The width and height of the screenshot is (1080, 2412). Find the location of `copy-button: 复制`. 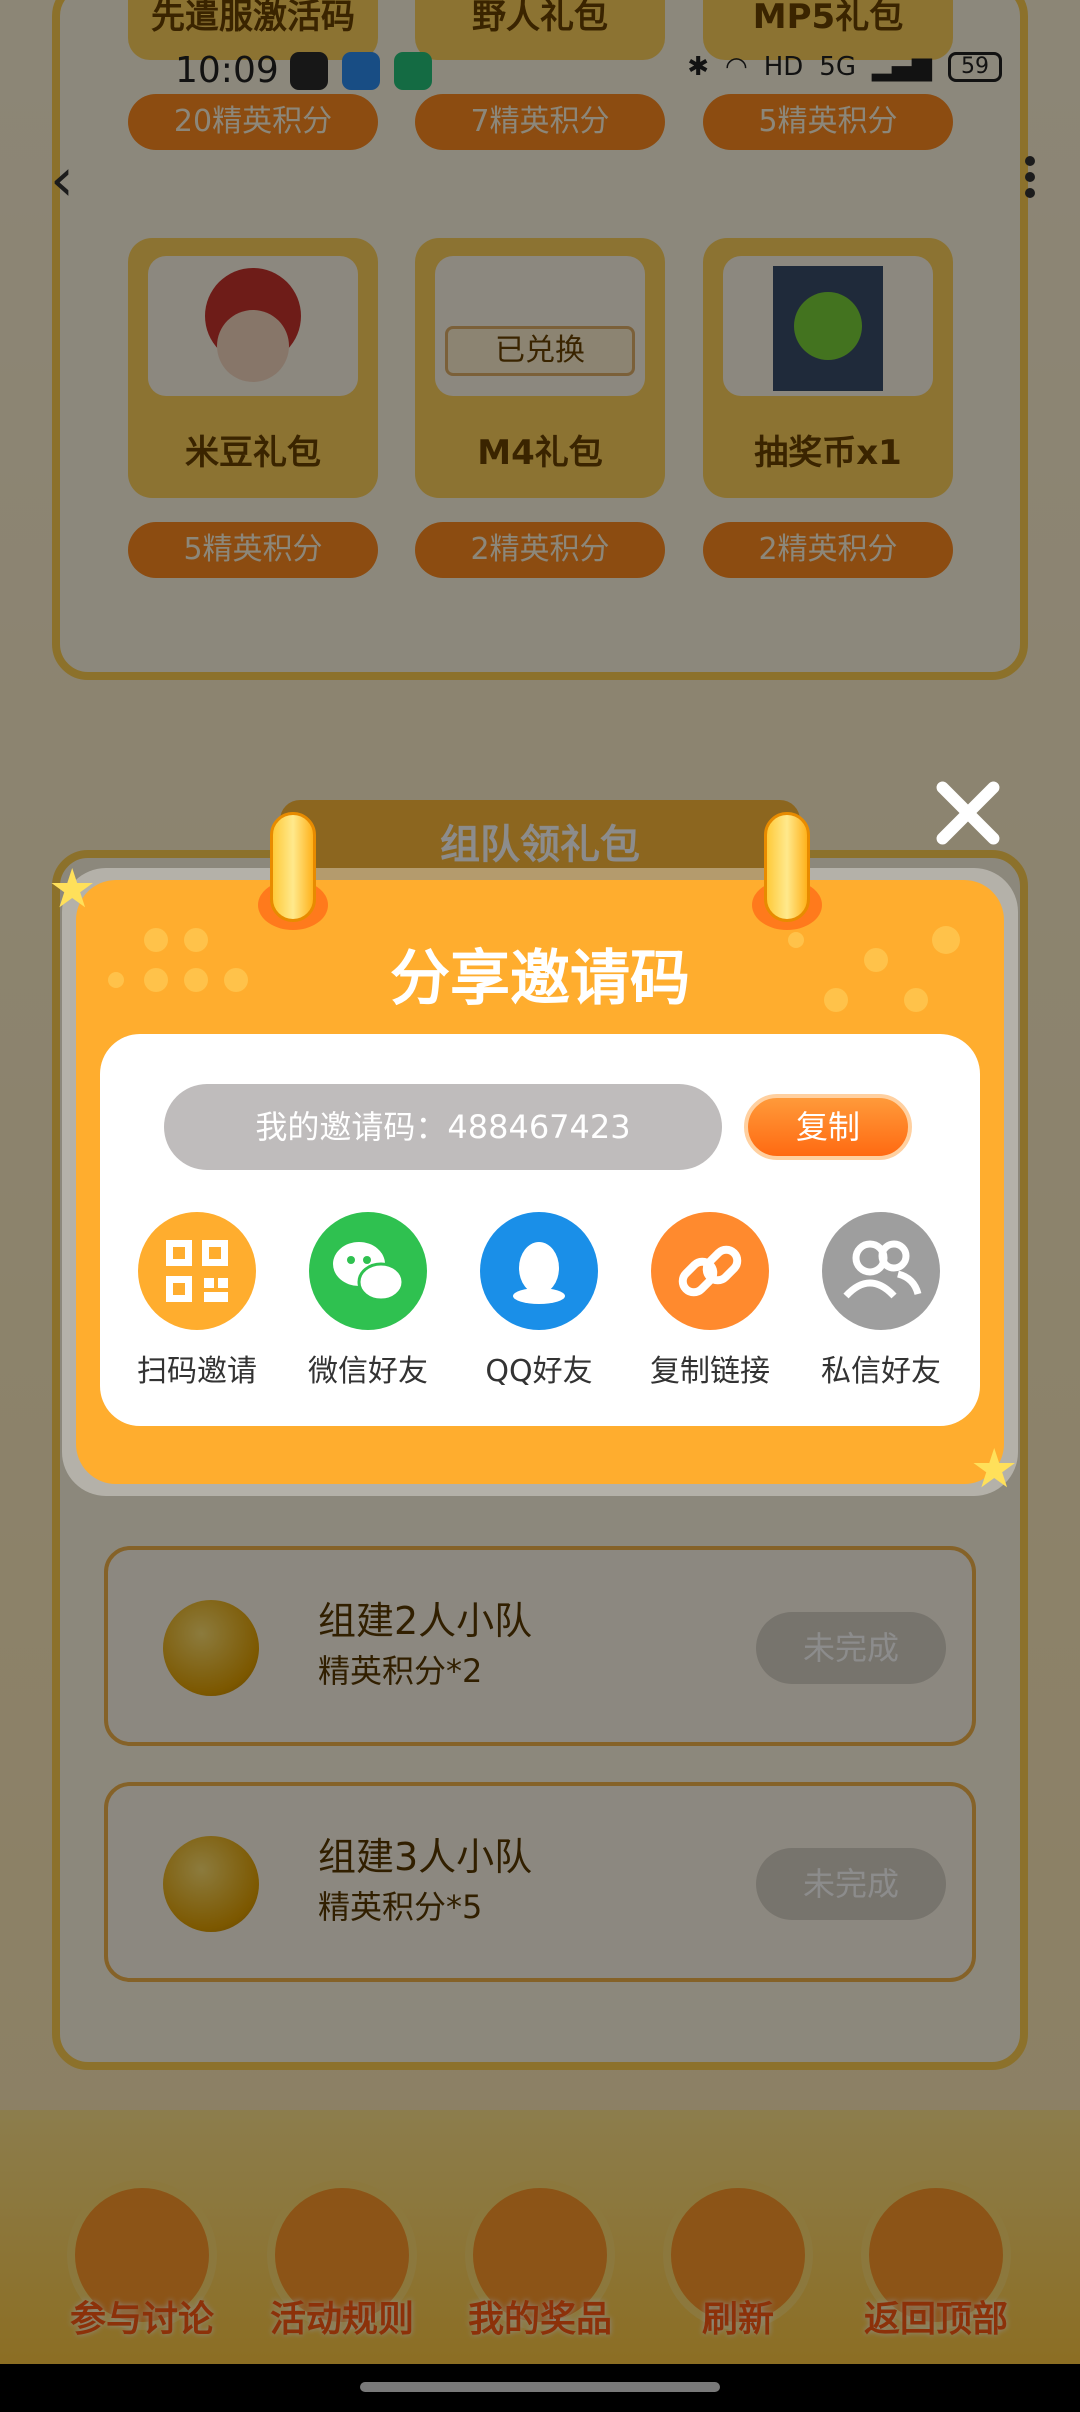

copy-button: 复制 is located at coordinates (828, 1127).